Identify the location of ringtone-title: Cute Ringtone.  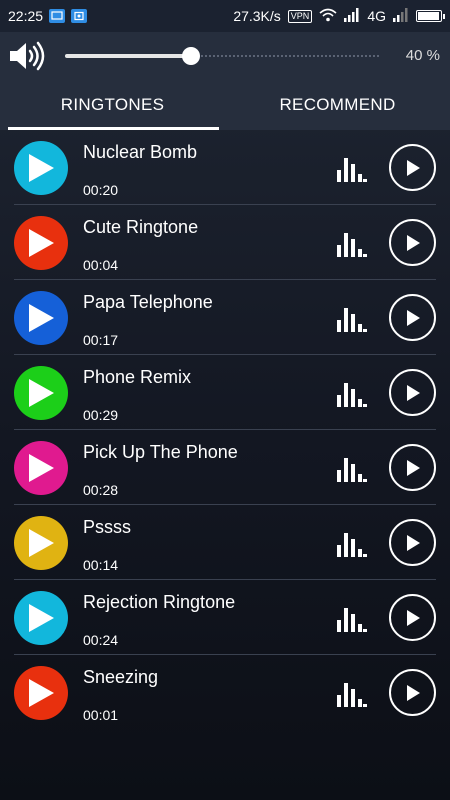
(141, 227).